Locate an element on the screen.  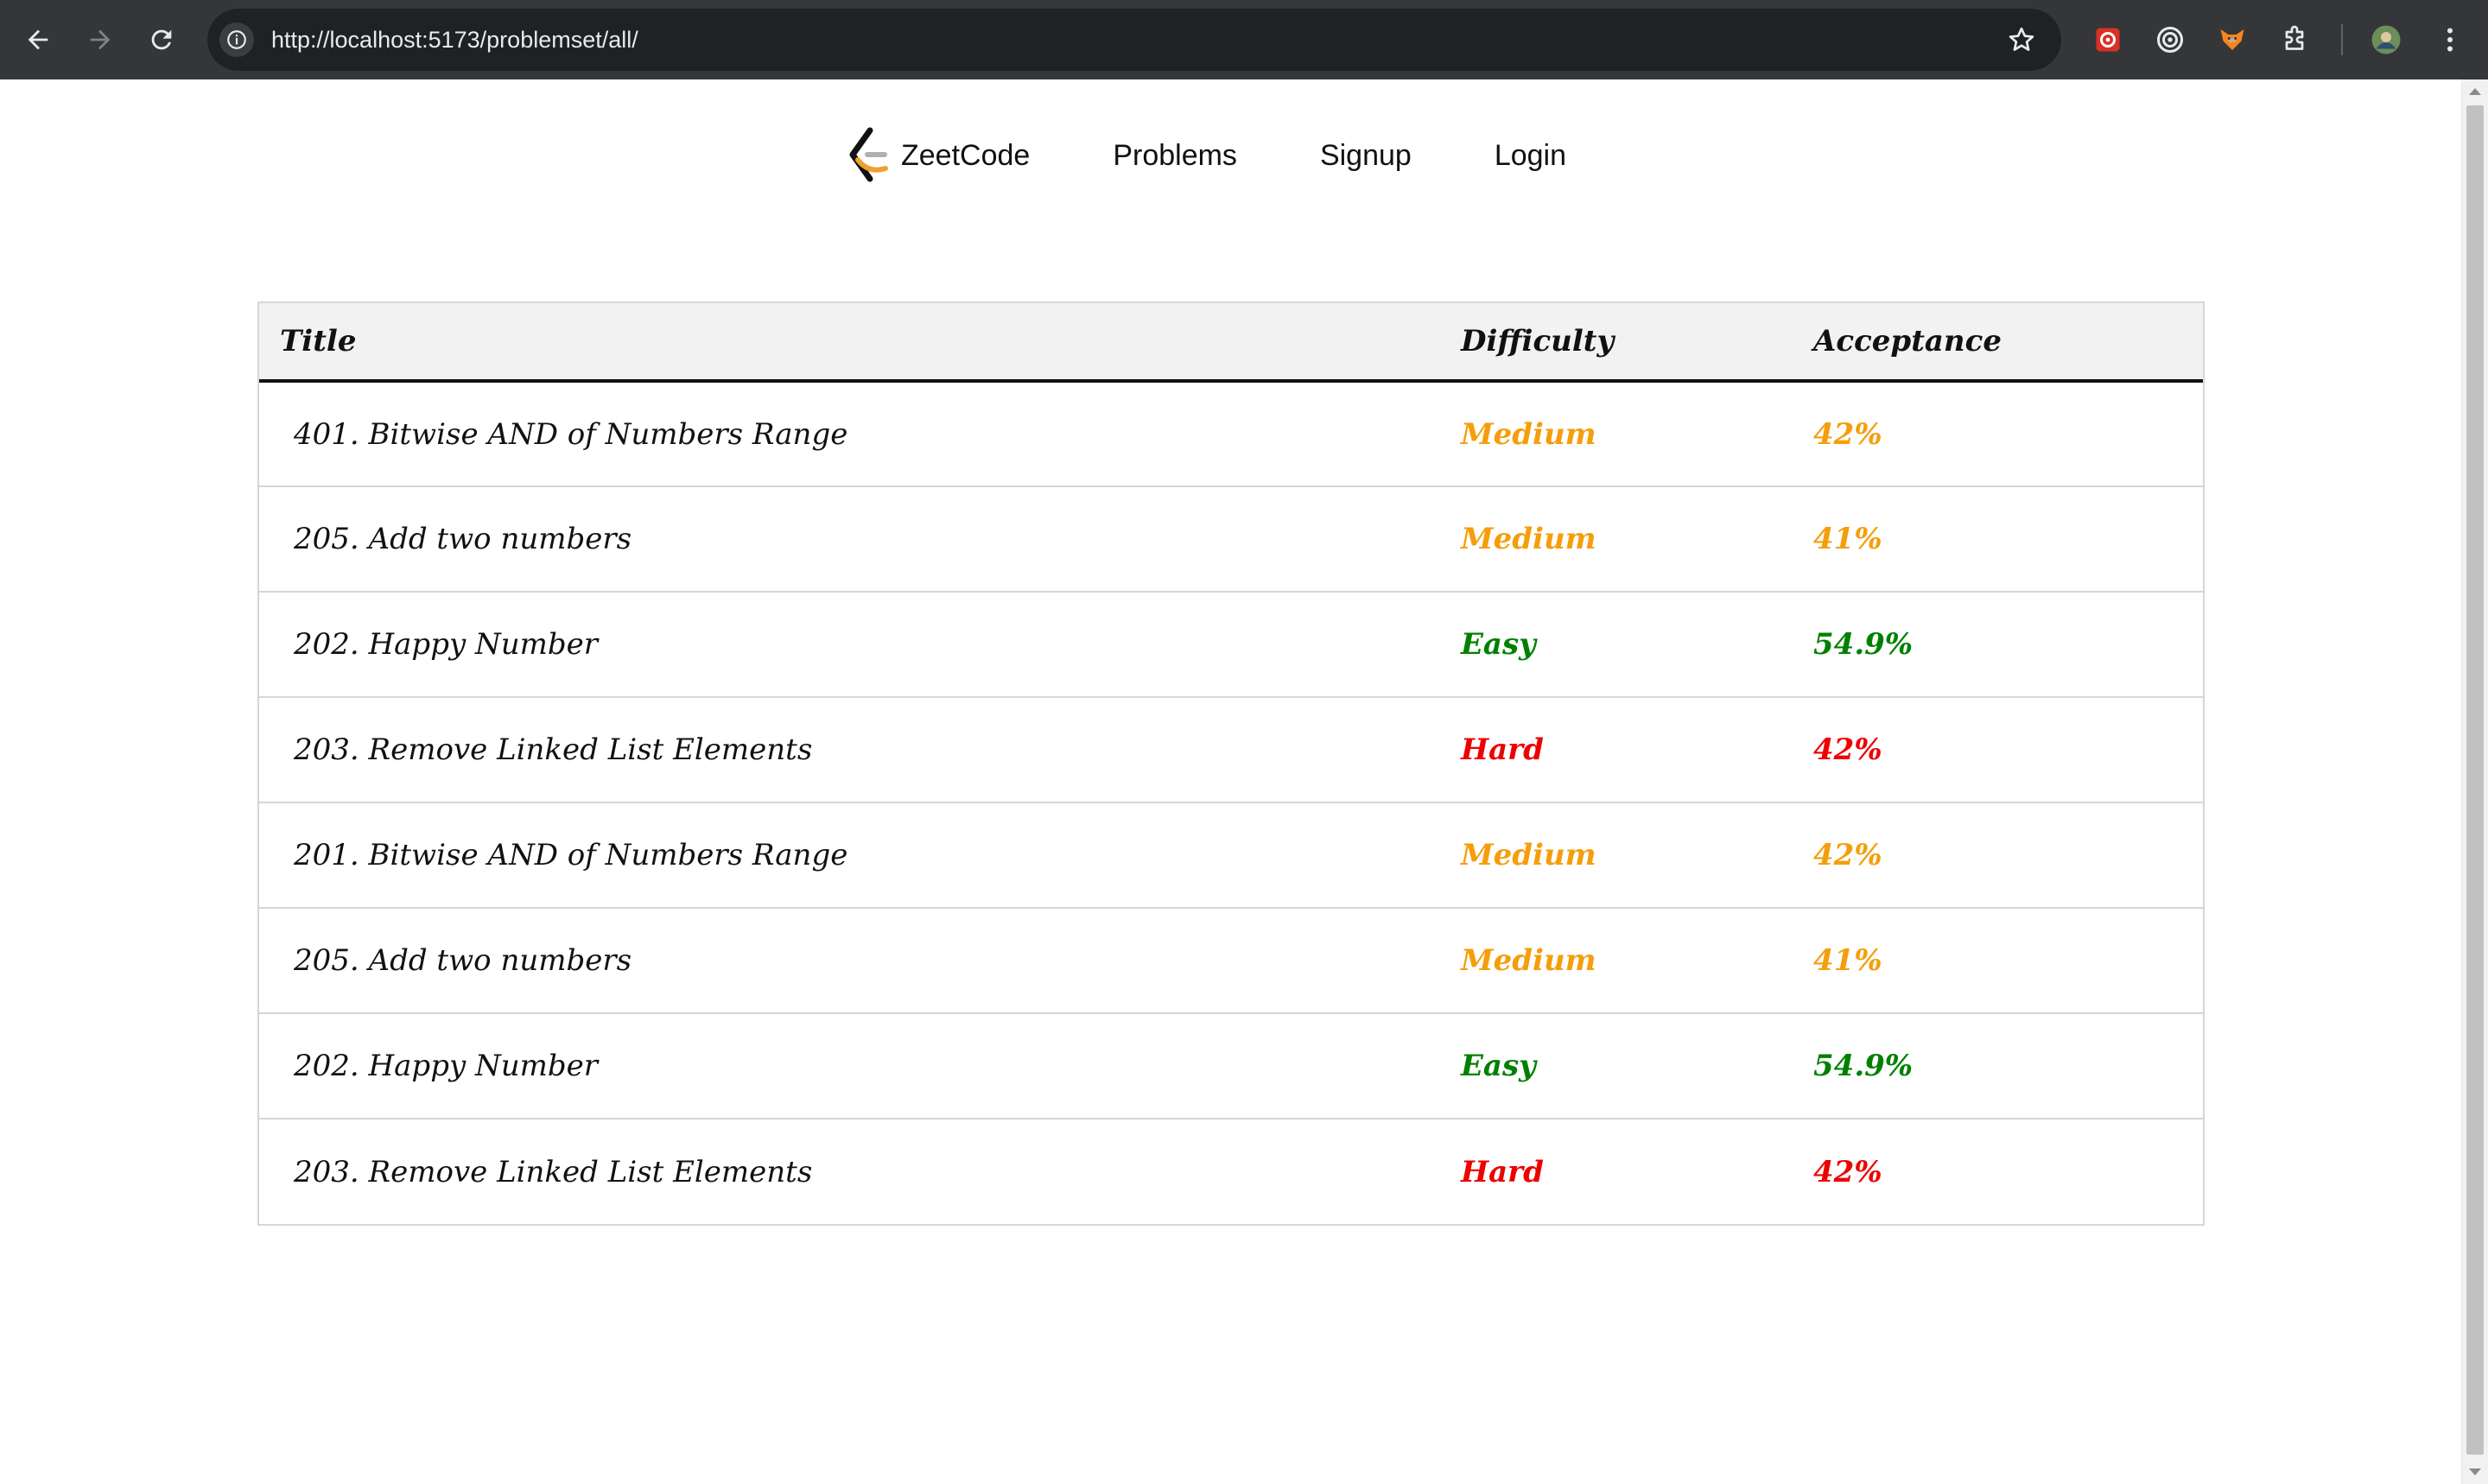
site-info-icon is located at coordinates (236, 39).